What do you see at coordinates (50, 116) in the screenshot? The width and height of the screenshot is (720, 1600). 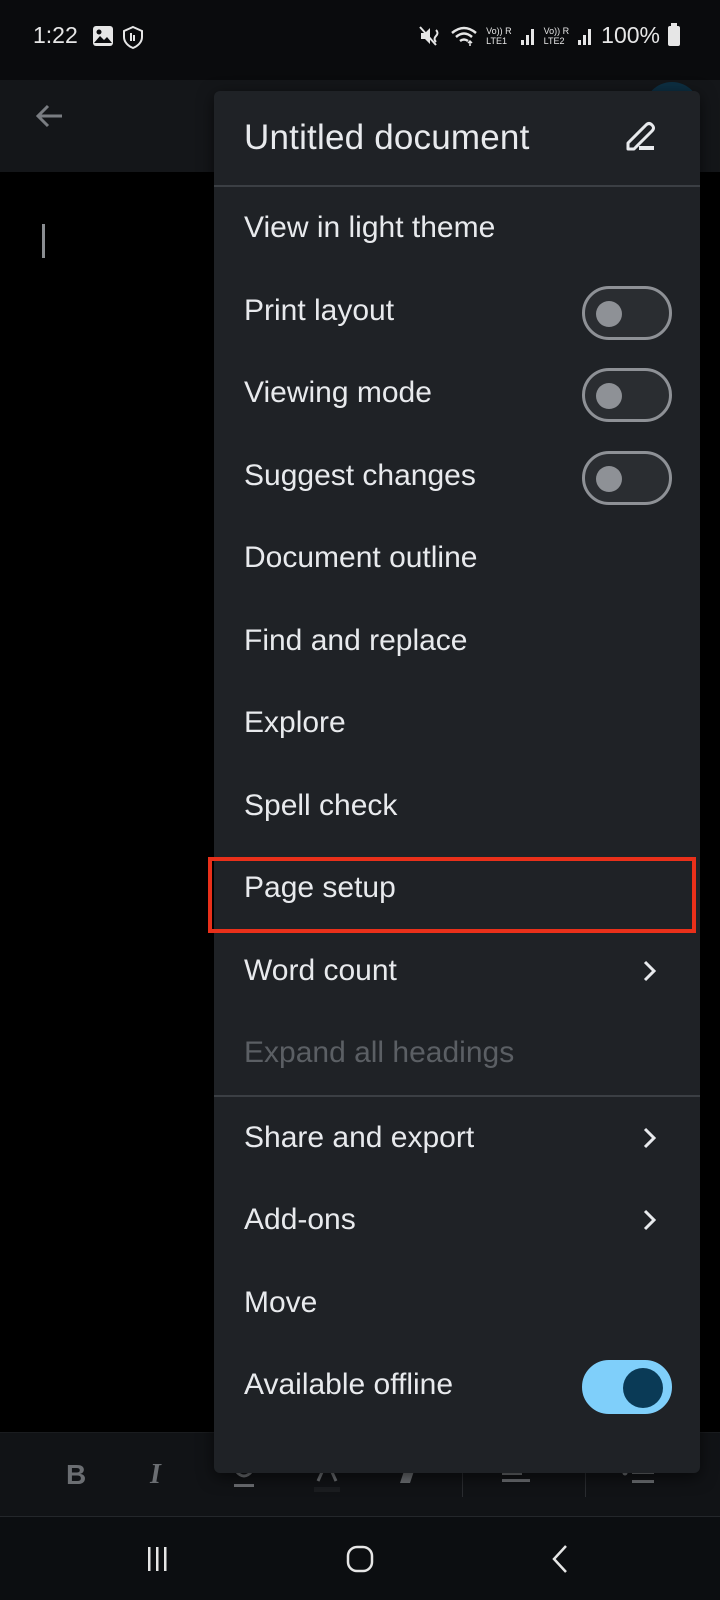 I see `arrow-left-icon` at bounding box center [50, 116].